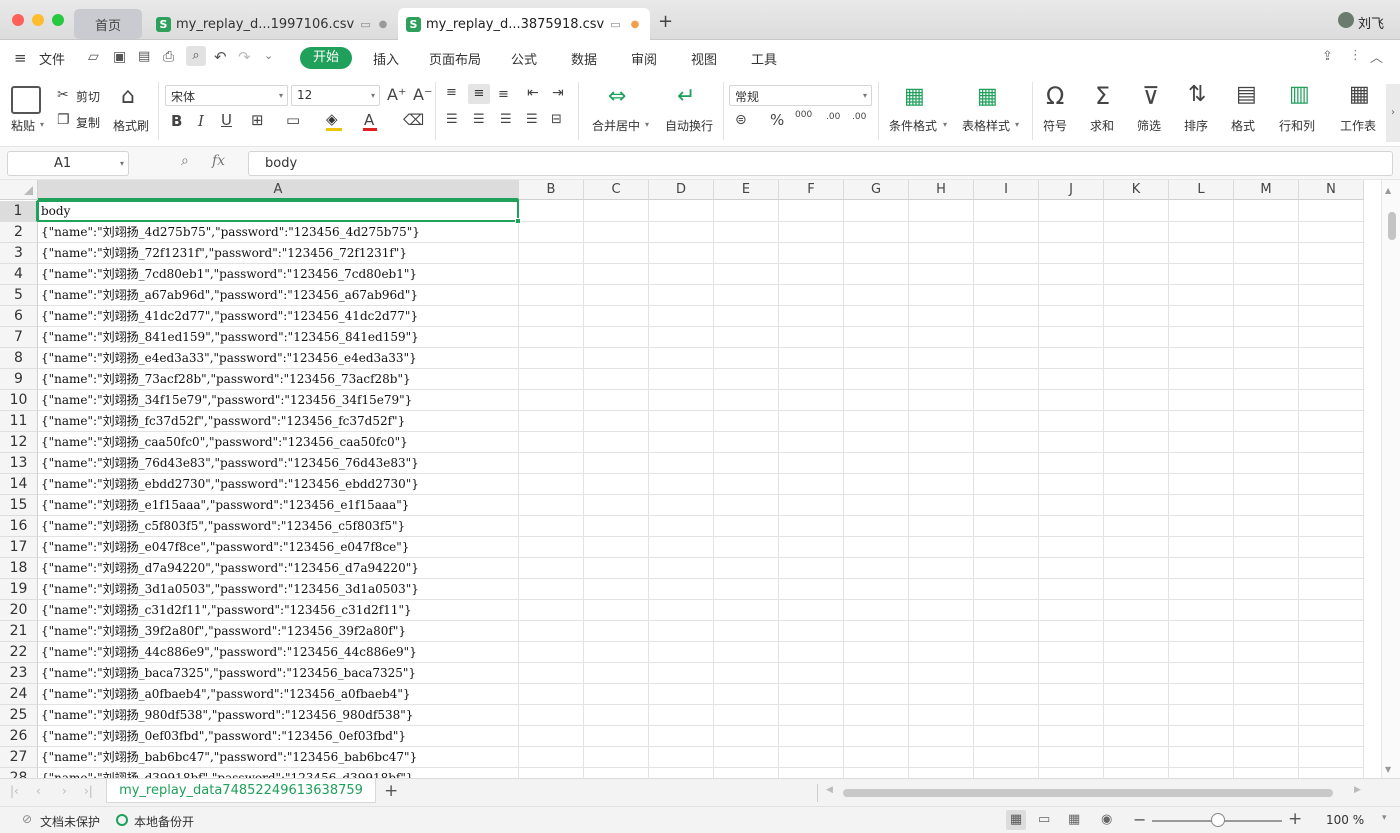  I want to click on normal-view-icon: ▦, so click(1016, 820).